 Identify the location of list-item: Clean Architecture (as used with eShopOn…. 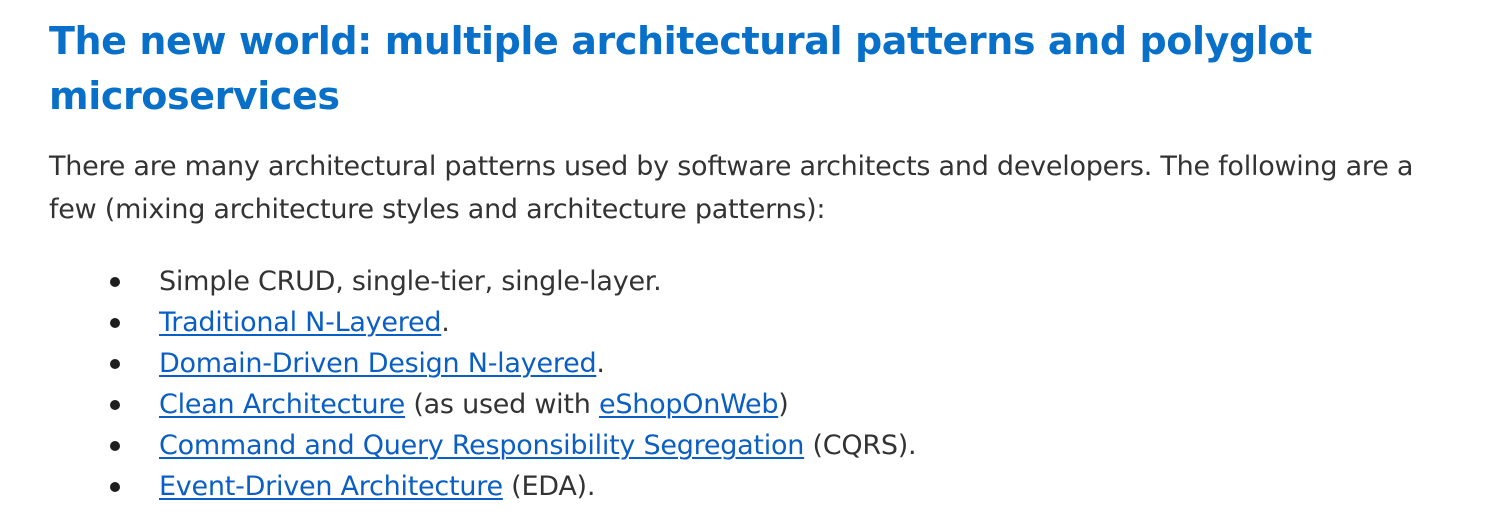
(750, 404).